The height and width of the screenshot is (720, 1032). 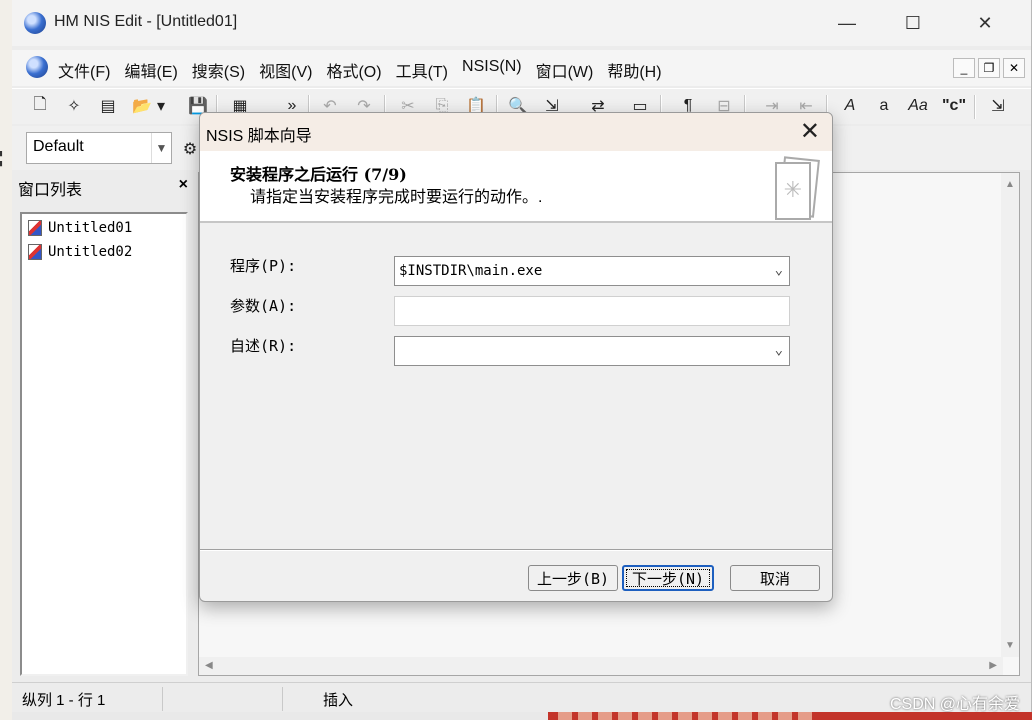 I want to click on dialog-title: NSIS 脚本向导, so click(x=259, y=136).